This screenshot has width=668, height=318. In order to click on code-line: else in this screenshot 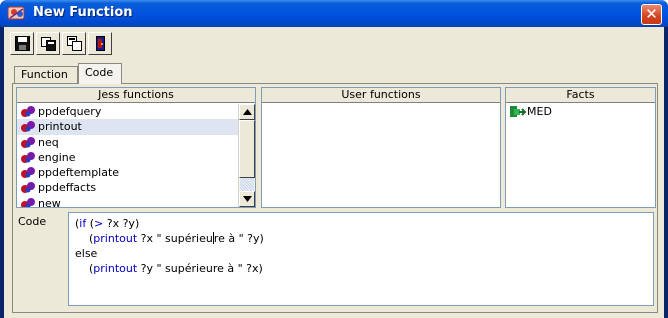, I will do `click(364, 254)`.